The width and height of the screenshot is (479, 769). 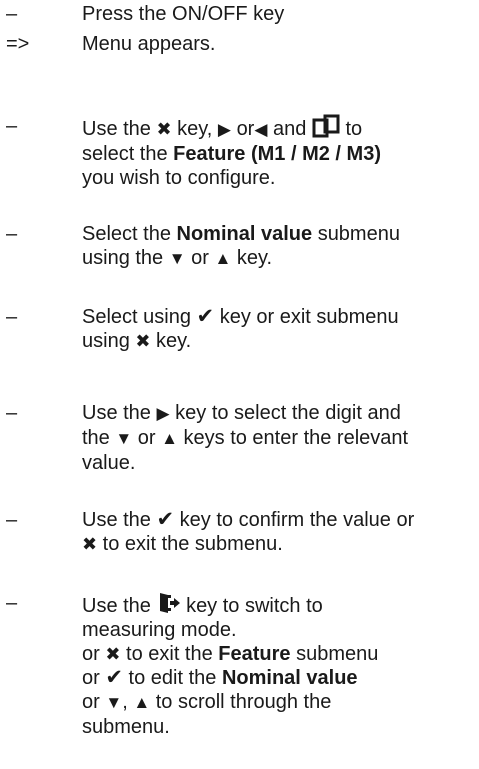 I want to click on step-line: Menu appears., so click(x=149, y=44).